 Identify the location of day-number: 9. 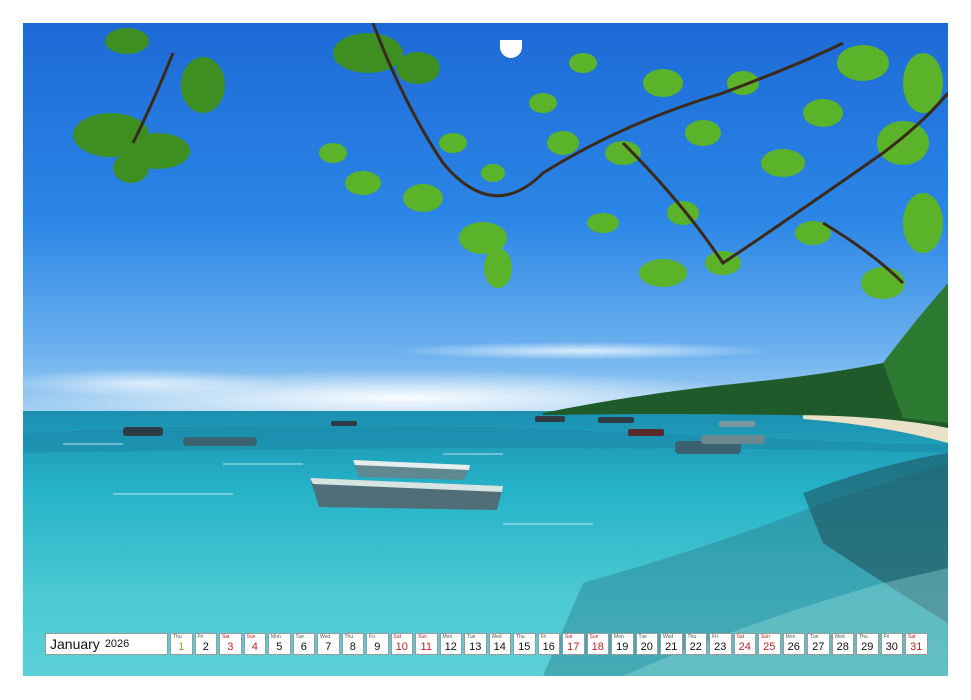
(377, 647).